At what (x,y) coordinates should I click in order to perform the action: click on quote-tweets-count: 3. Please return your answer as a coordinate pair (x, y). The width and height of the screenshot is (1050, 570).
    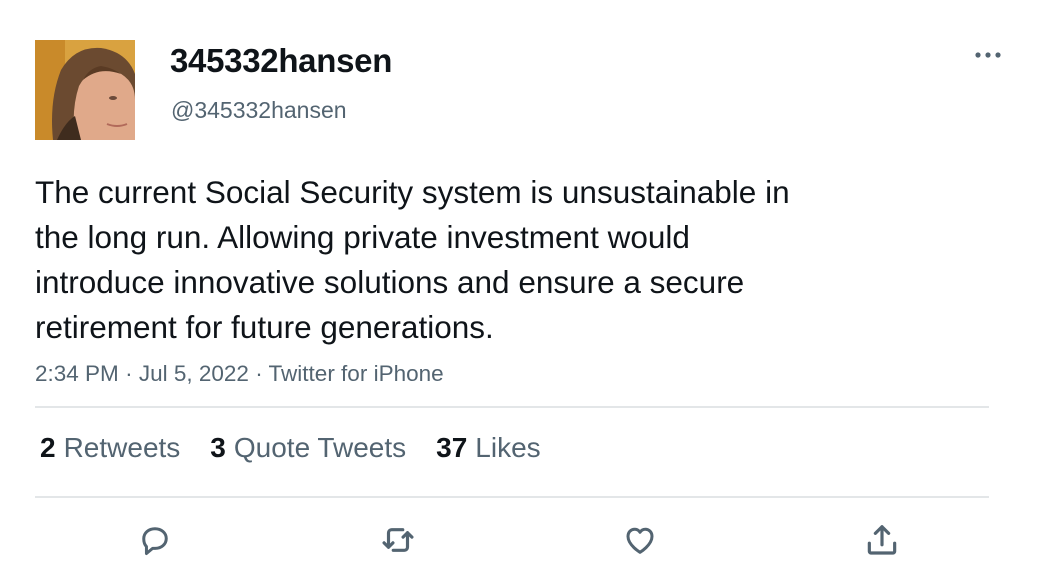
    Looking at the image, I should click on (218, 447).